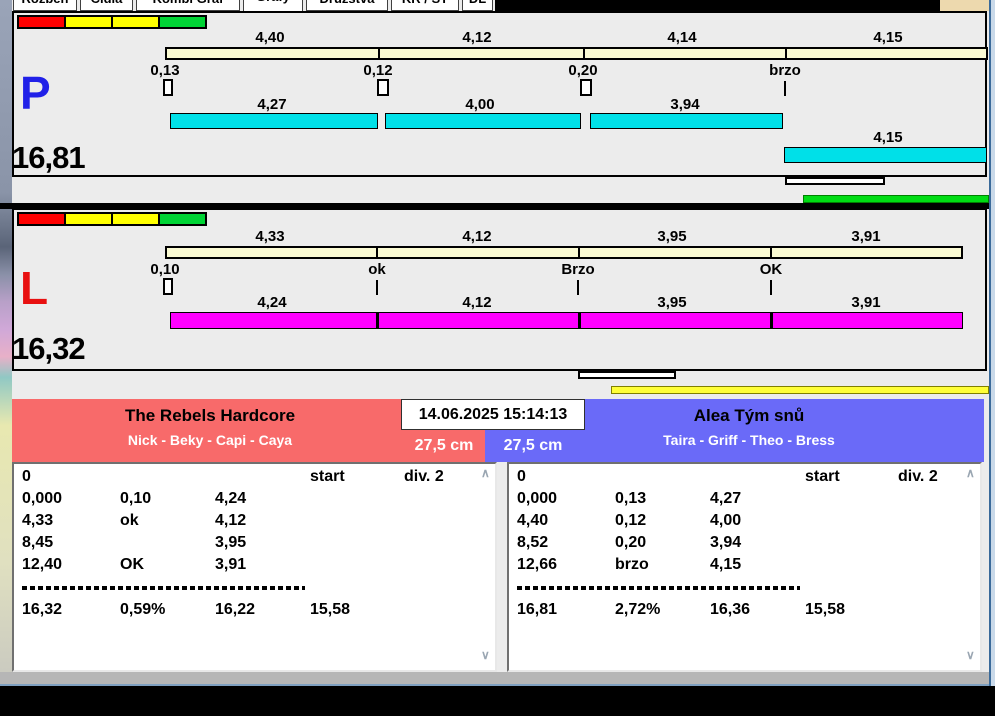 This screenshot has width=995, height=716. Describe the element at coordinates (627, 375) in the screenshot. I see `l-progress-box` at that location.